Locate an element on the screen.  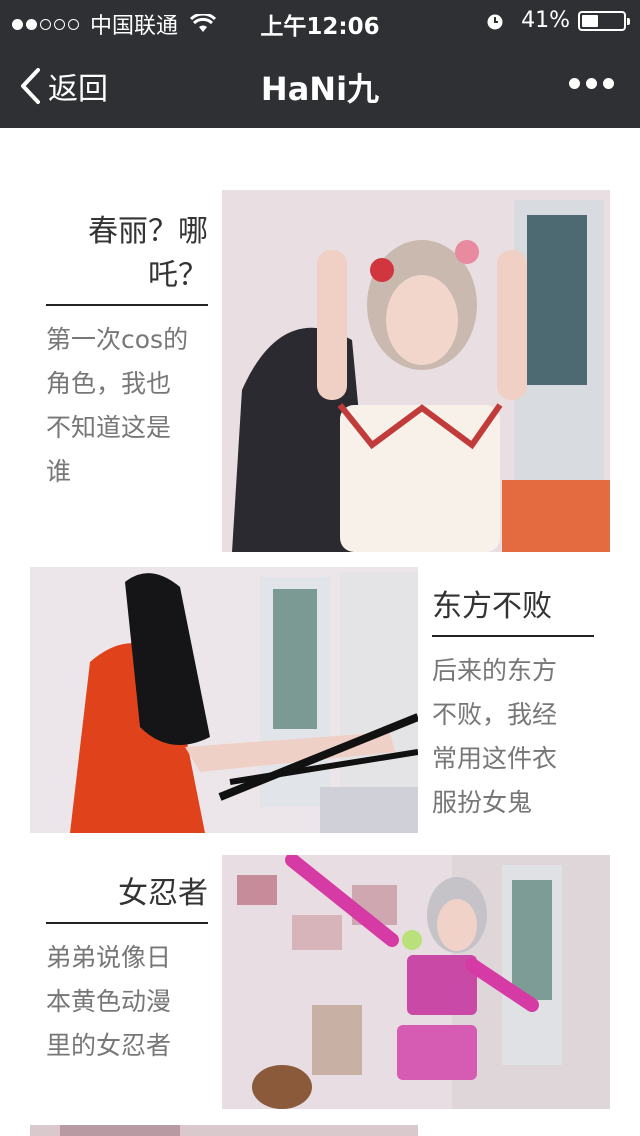
post-2-title: 东方不败 is located at coordinates (492, 606).